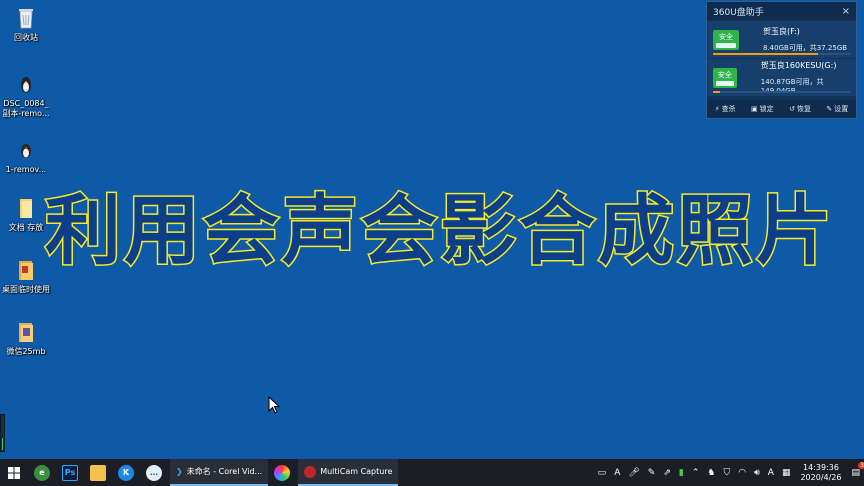 The width and height of the screenshot is (864, 486). Describe the element at coordinates (846, 11) in the screenshot. I see `close-icon: ×` at that location.